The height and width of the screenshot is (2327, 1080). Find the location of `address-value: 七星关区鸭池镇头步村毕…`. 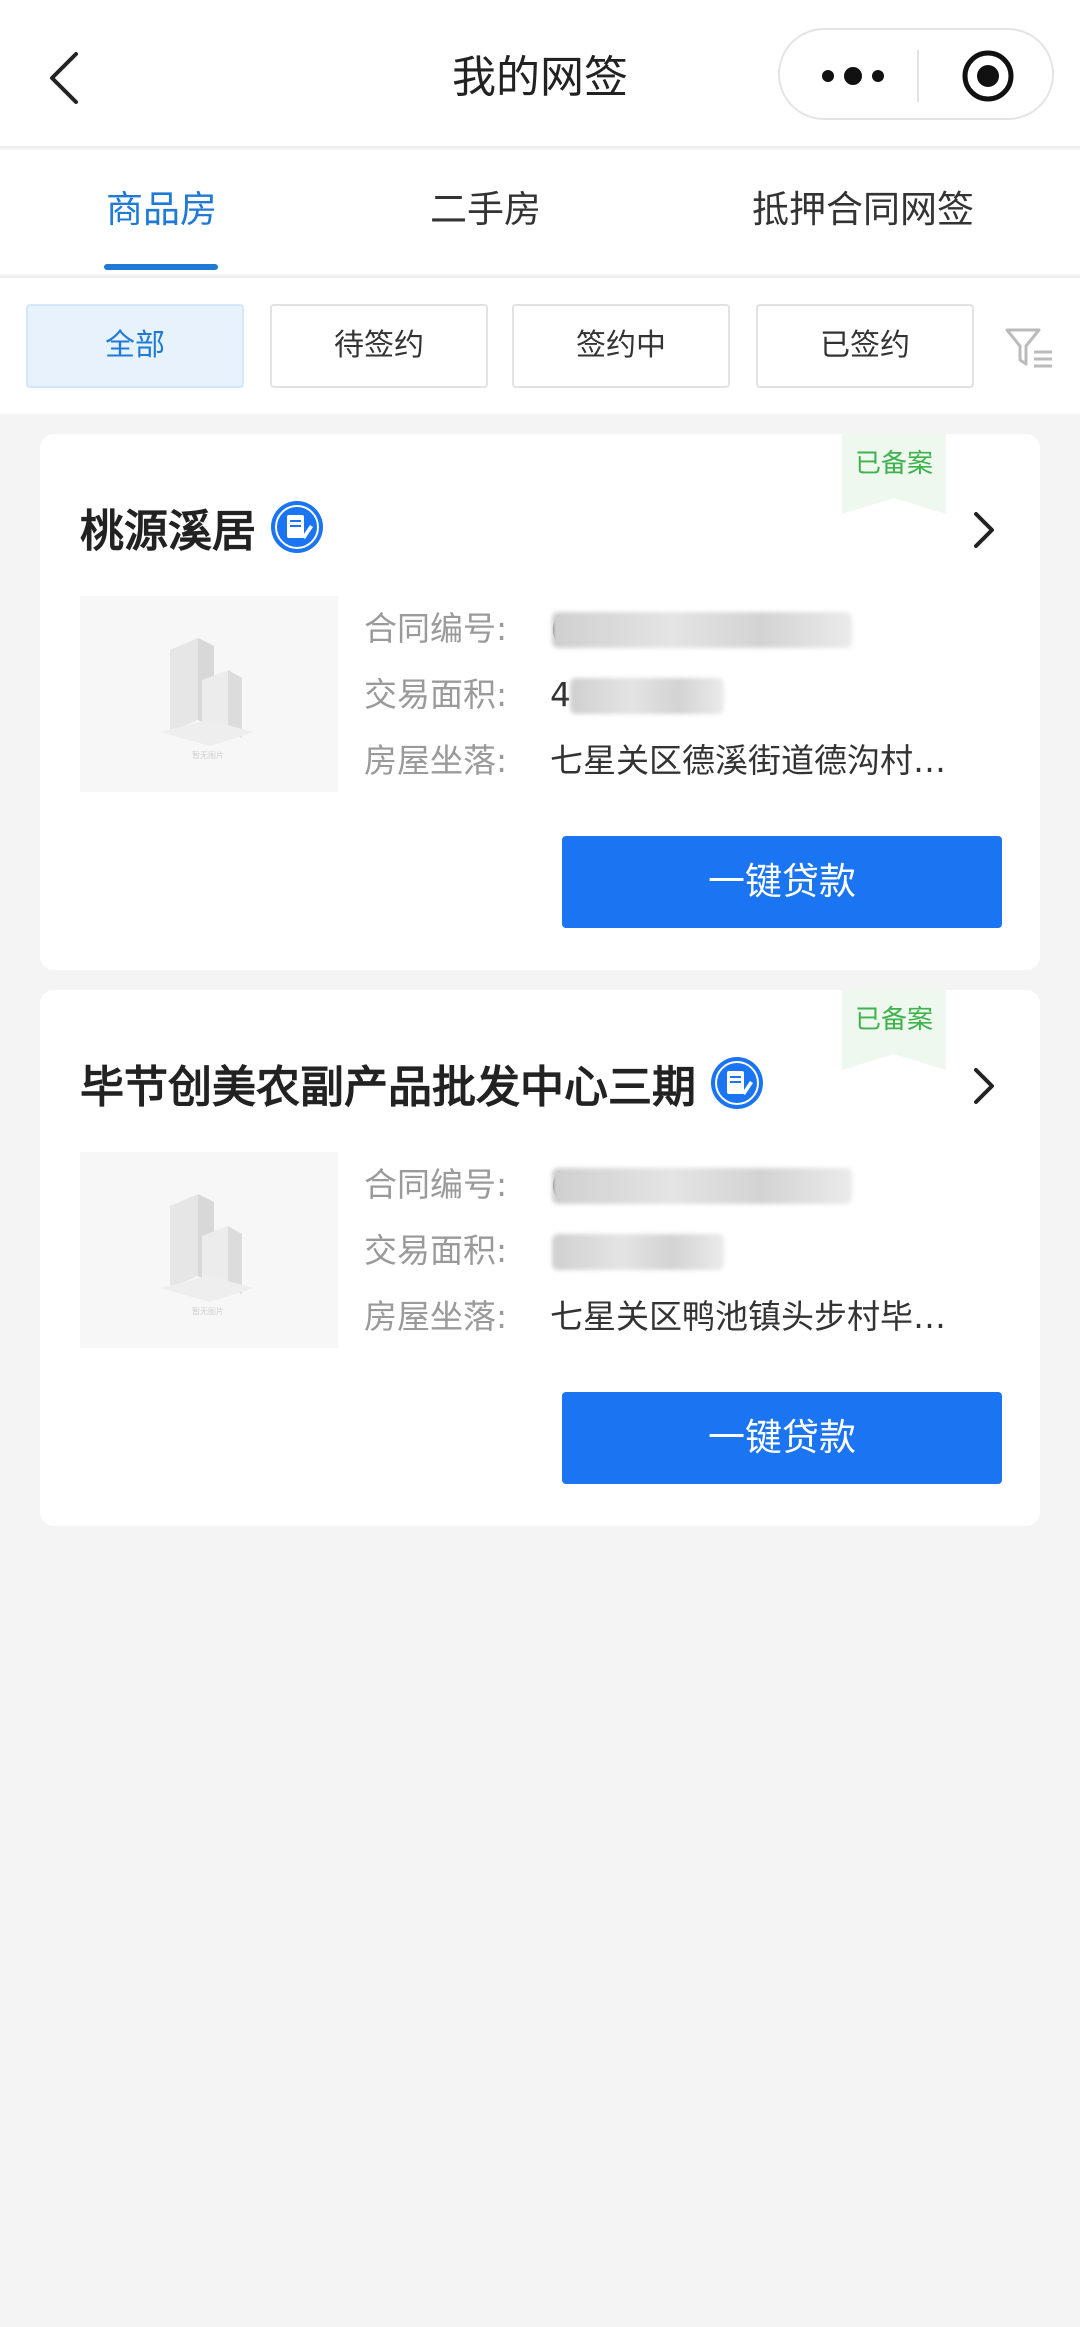

address-value: 七星关区鸭池镇头步村毕… is located at coordinates (748, 1316).